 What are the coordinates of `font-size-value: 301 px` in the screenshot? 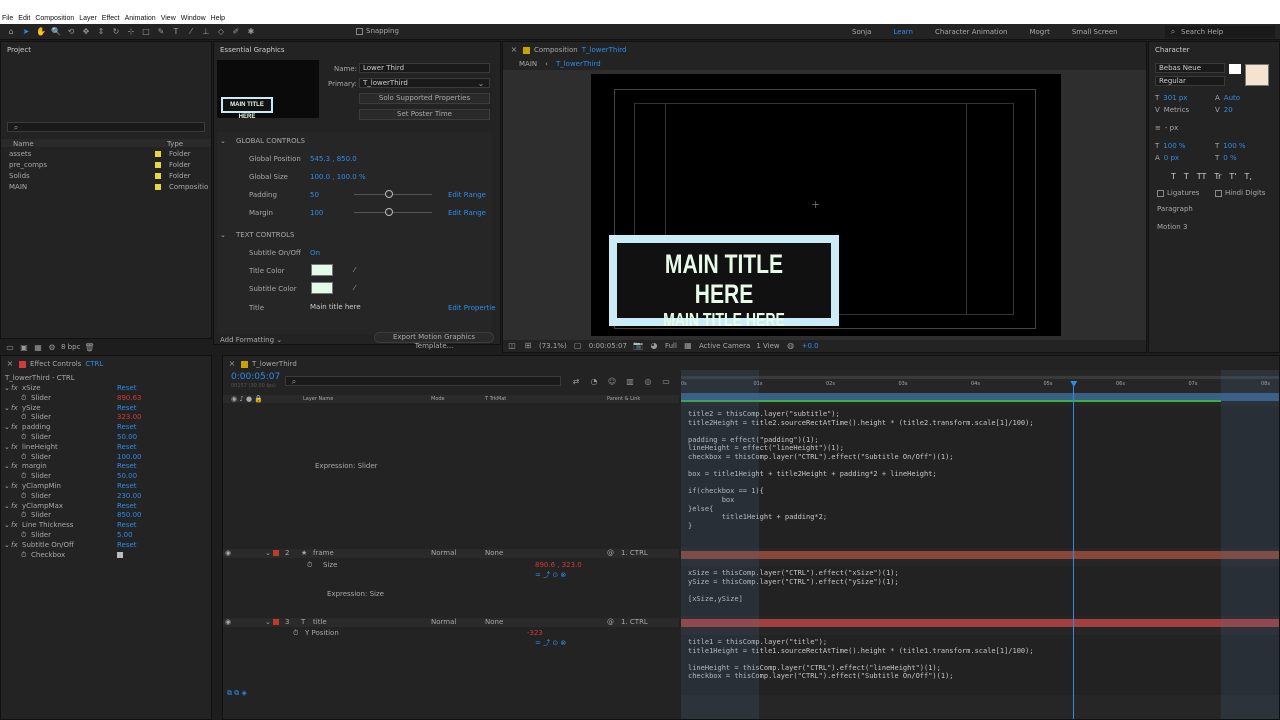 It's located at (1175, 98).